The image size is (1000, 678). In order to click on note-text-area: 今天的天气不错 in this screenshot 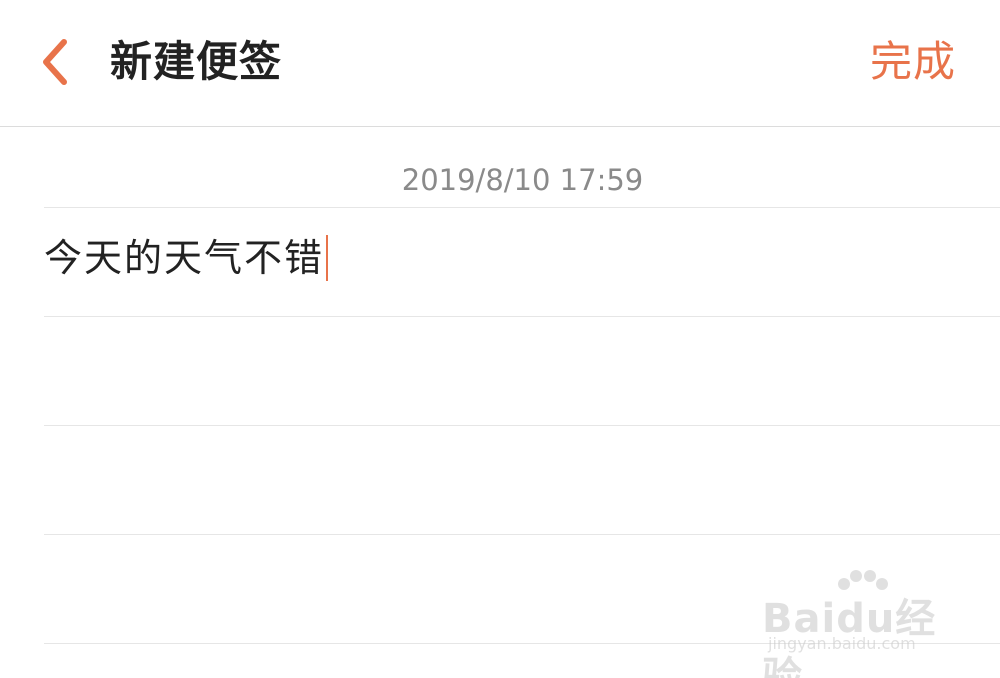, I will do `click(186, 258)`.